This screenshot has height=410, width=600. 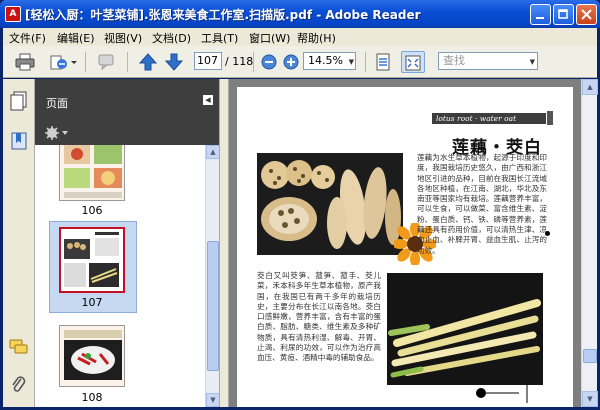 What do you see at coordinates (489, 118) in the screenshot?
I see `page-header: lotus root · water oat` at bounding box center [489, 118].